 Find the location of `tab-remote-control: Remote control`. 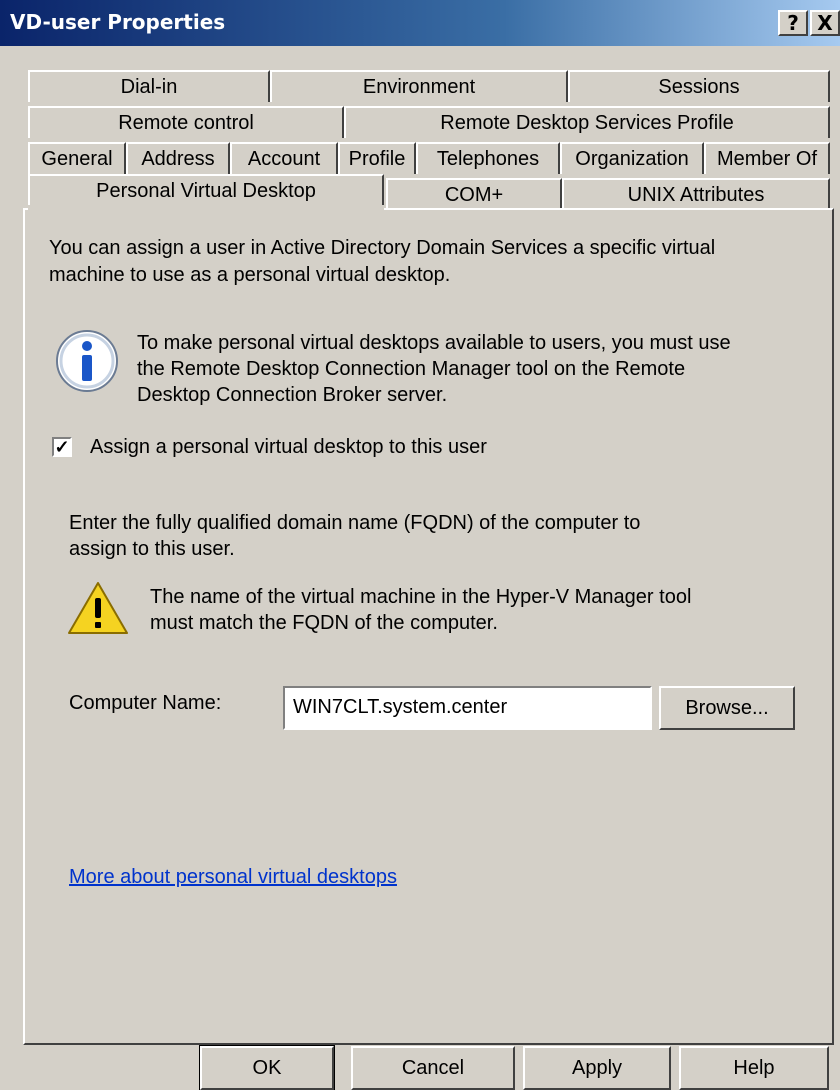

tab-remote-control: Remote control is located at coordinates (186, 122).